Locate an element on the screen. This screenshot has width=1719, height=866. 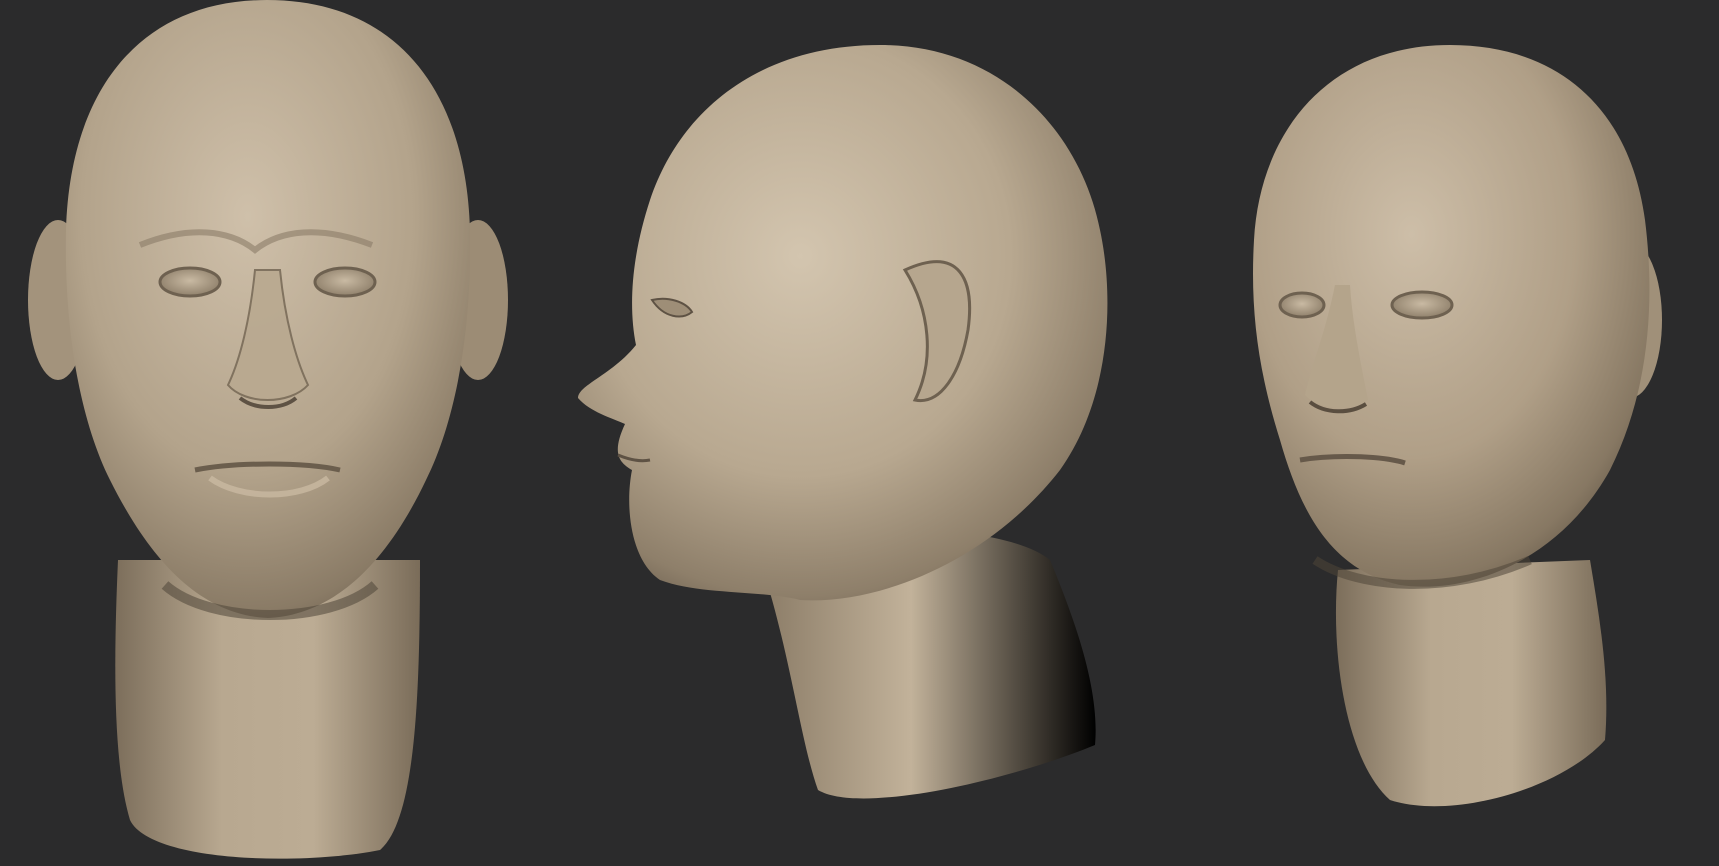
three-quarter-right-eye is located at coordinates (1422, 305).